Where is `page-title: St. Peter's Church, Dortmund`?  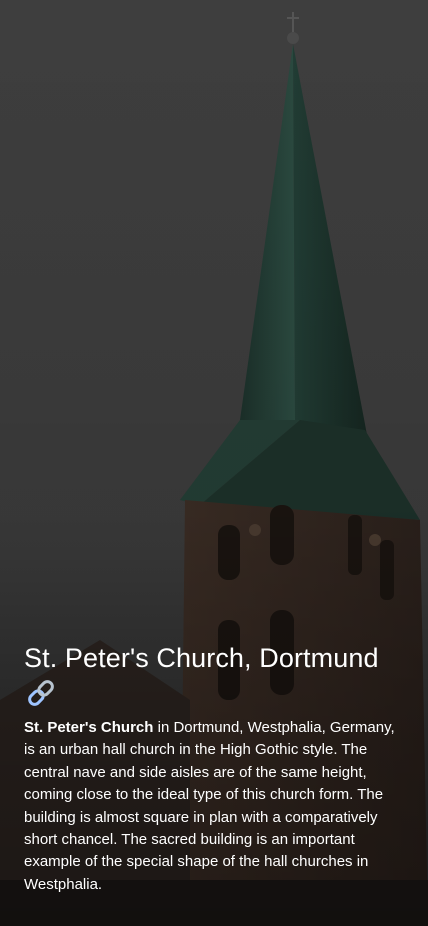
page-title: St. Peter's Church, Dortmund is located at coordinates (201, 658).